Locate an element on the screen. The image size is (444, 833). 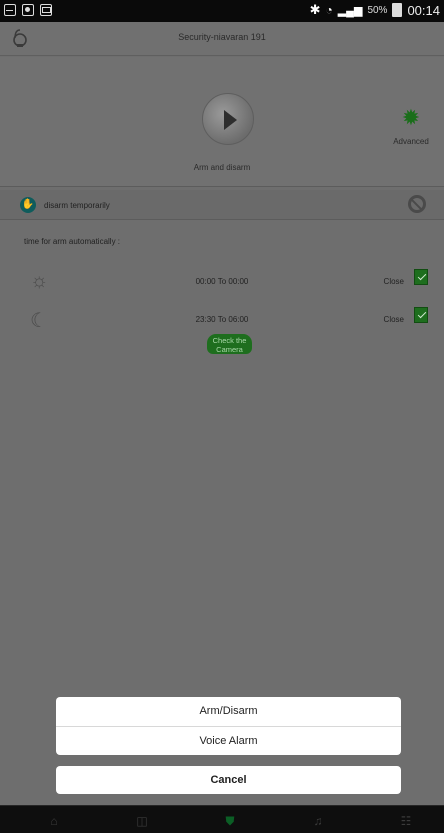
nav-settings: ☷ is located at coordinates (406, 821).